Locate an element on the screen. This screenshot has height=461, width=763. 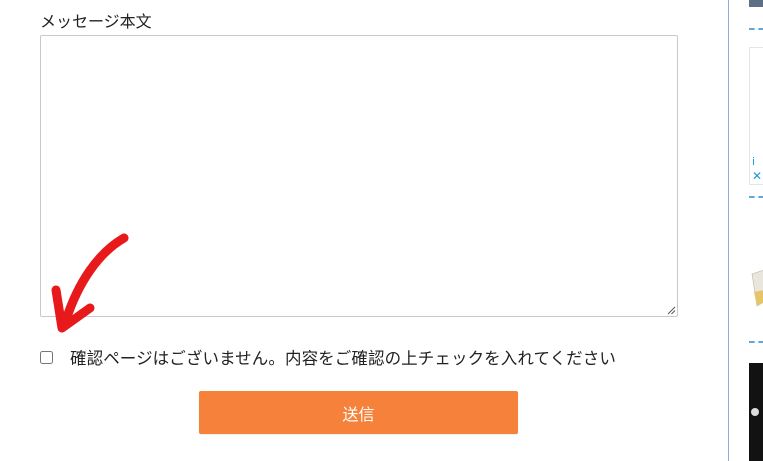
confirm-text: 確認ページはございません。内容をご確認の上チェックを入れてください is located at coordinates (343, 358).